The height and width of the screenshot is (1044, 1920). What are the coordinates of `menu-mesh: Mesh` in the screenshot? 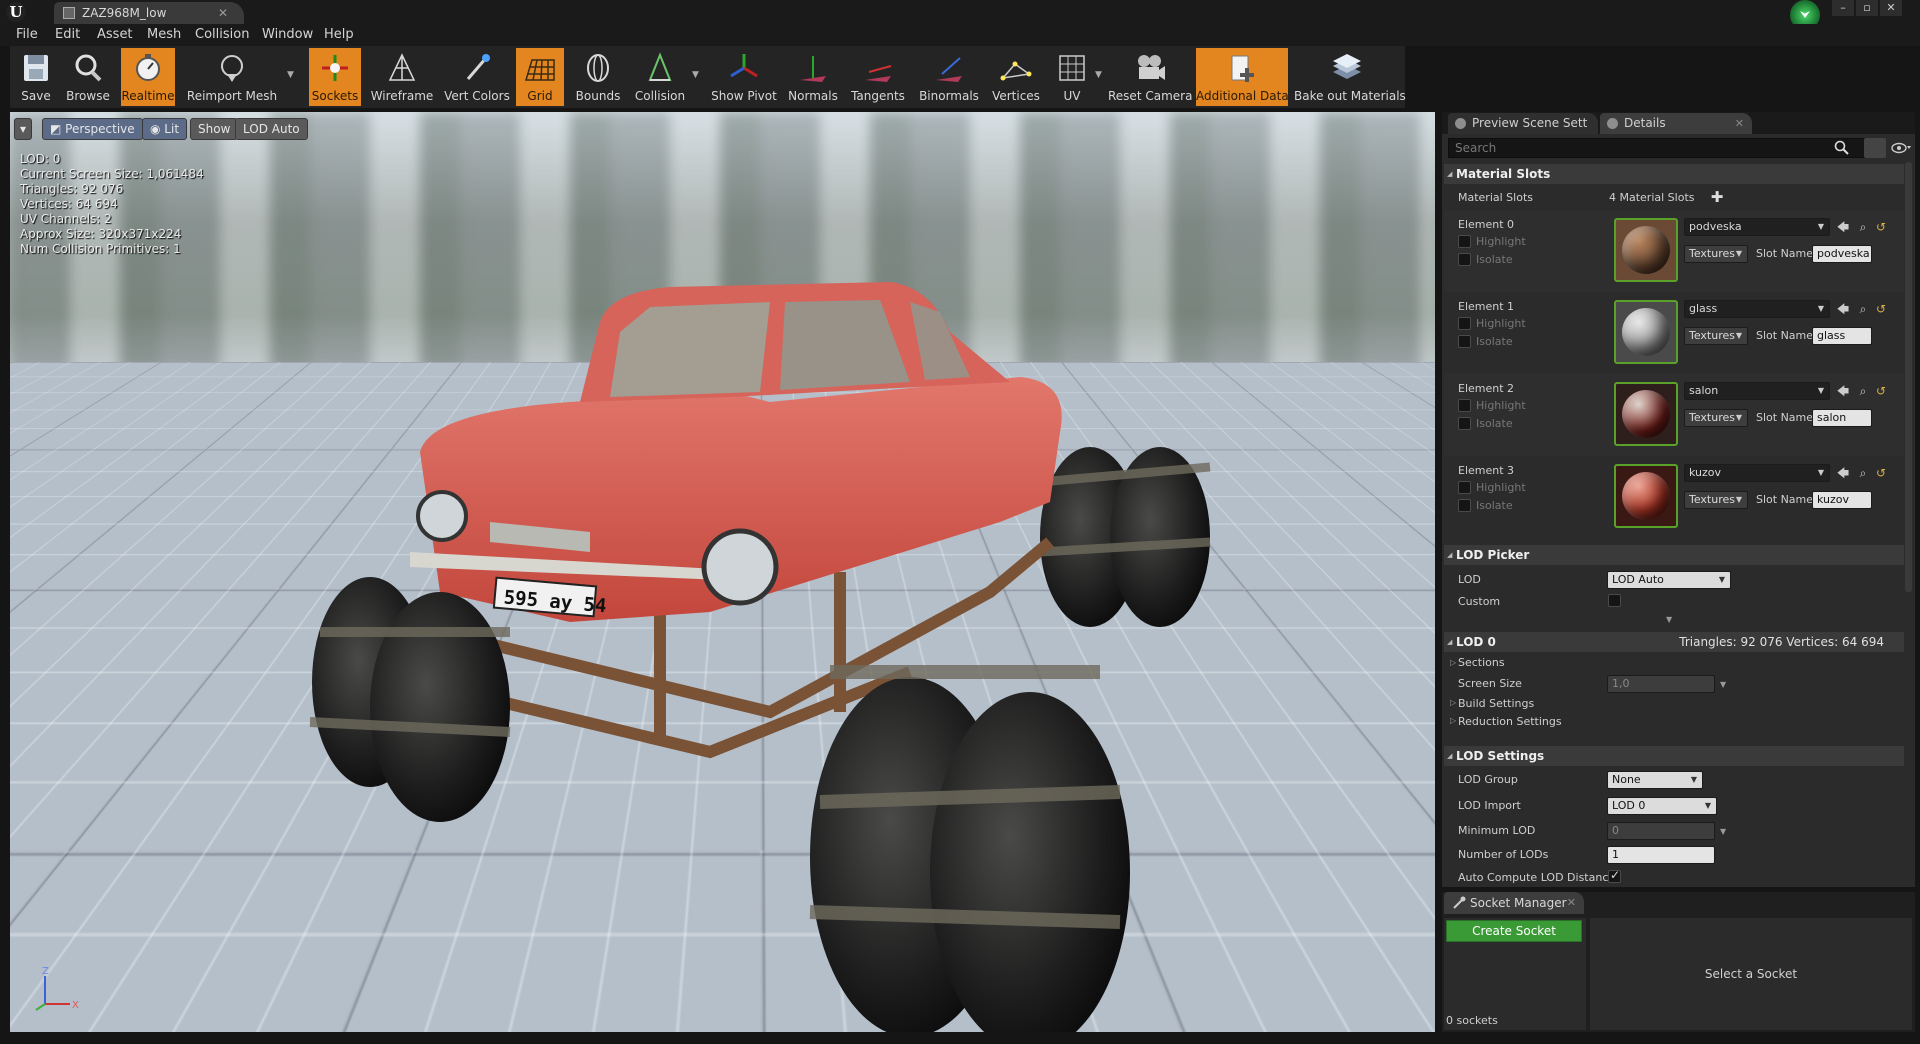 It's located at (164, 34).